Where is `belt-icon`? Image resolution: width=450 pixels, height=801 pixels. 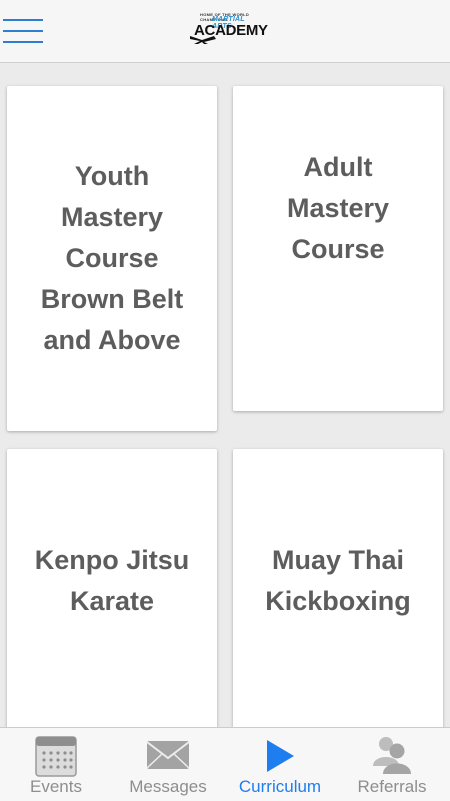
belt-icon is located at coordinates (203, 40).